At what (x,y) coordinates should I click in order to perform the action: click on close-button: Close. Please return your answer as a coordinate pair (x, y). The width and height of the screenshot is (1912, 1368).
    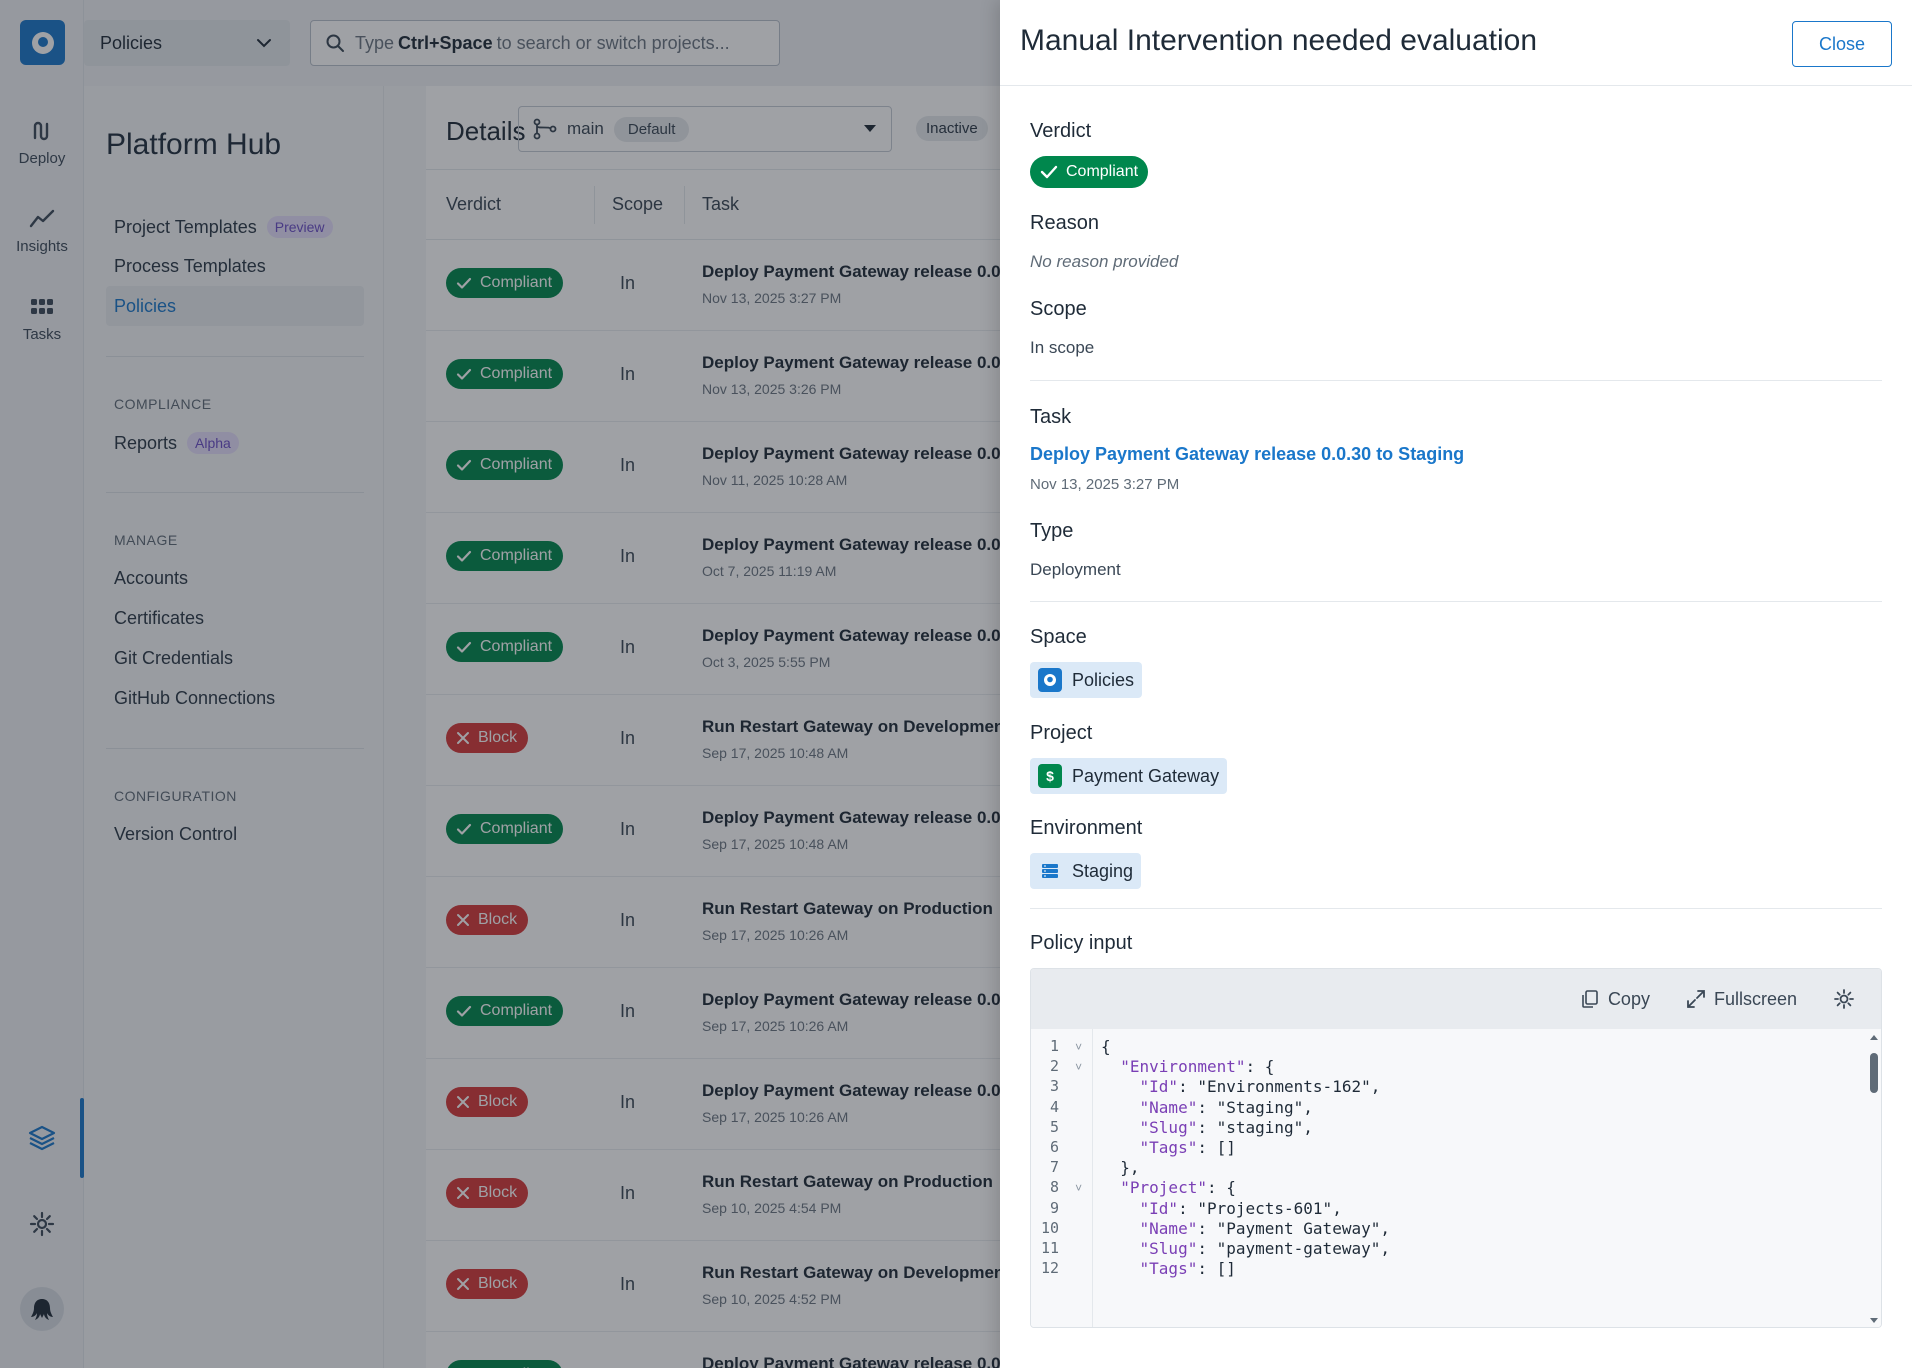
    Looking at the image, I should click on (1842, 44).